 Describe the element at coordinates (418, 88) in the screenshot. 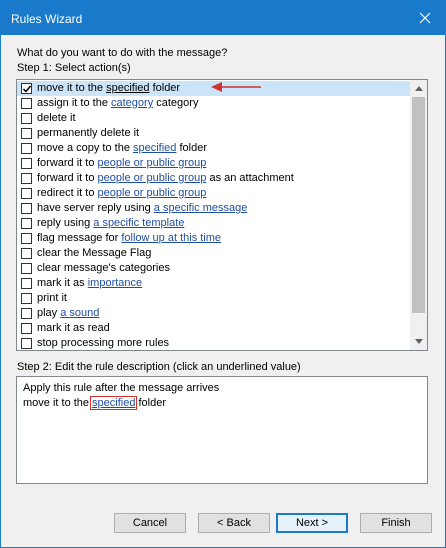

I see `scroll-up-arrow-icon` at that location.